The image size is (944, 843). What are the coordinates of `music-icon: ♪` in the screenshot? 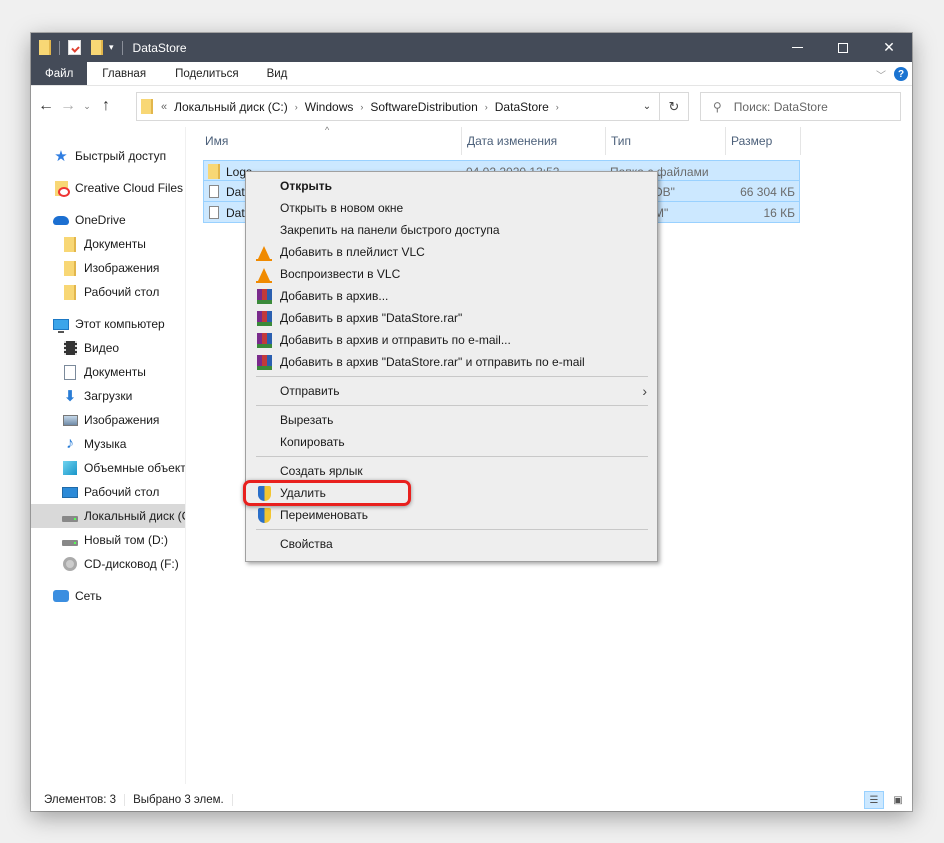 It's located at (70, 443).